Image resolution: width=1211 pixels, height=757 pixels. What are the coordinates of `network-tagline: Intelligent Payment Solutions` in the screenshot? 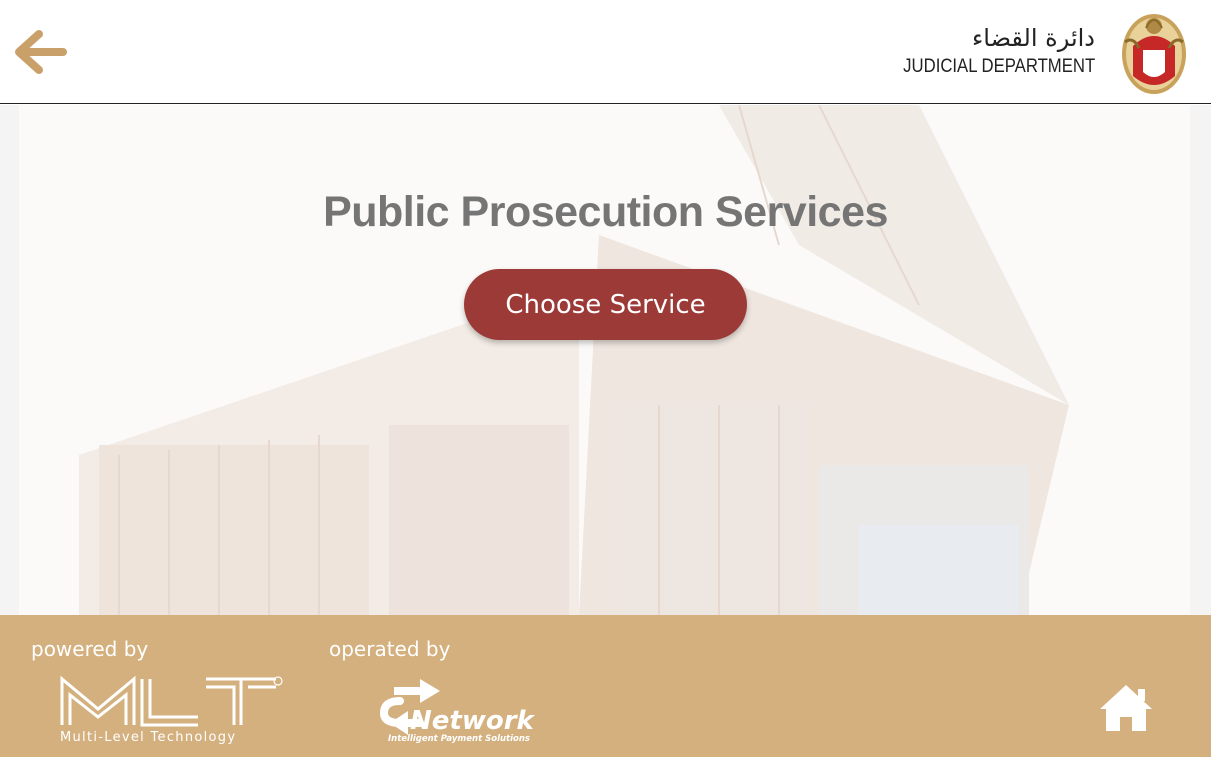 It's located at (459, 739).